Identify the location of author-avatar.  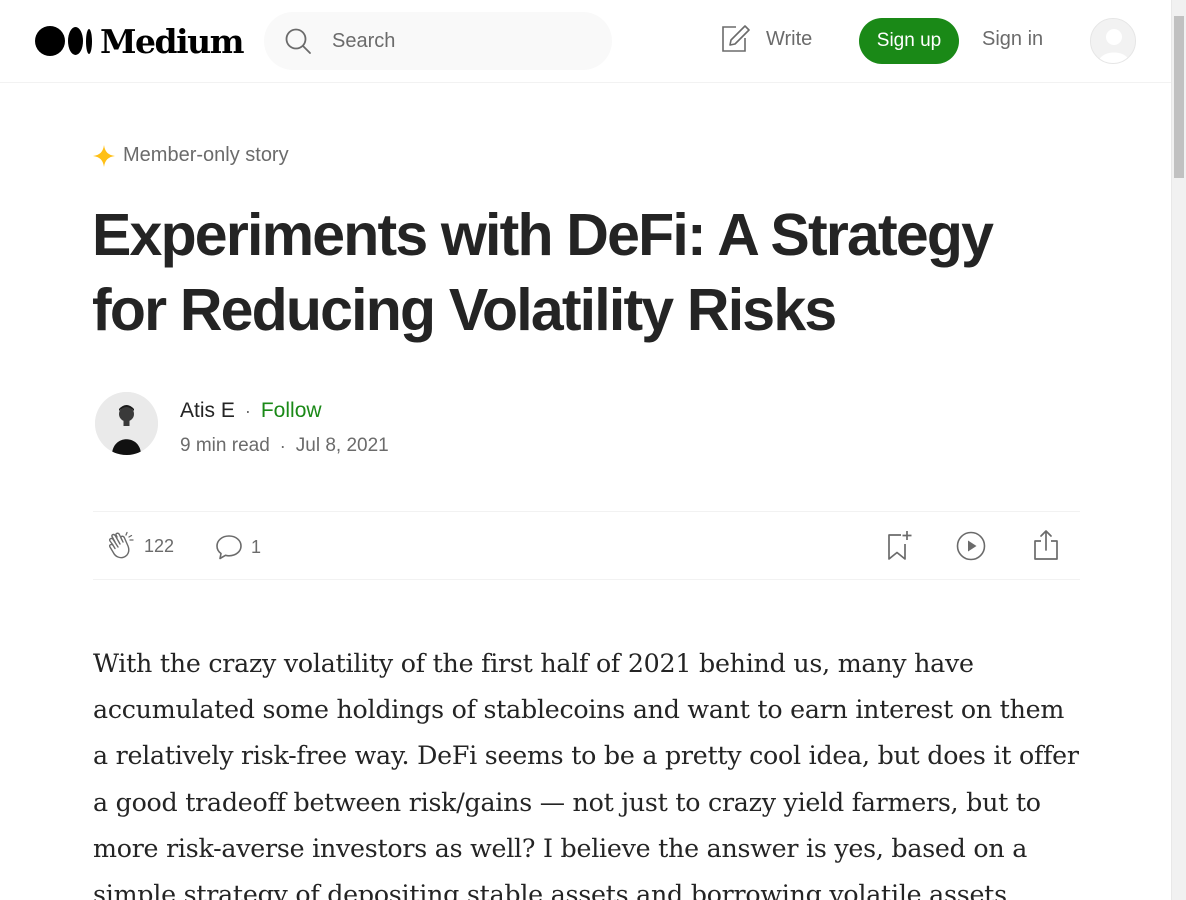
(126, 423).